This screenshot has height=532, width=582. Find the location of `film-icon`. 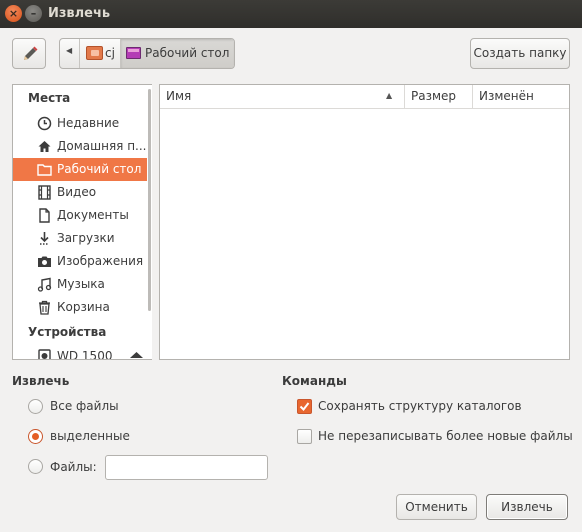

film-icon is located at coordinates (44, 192).